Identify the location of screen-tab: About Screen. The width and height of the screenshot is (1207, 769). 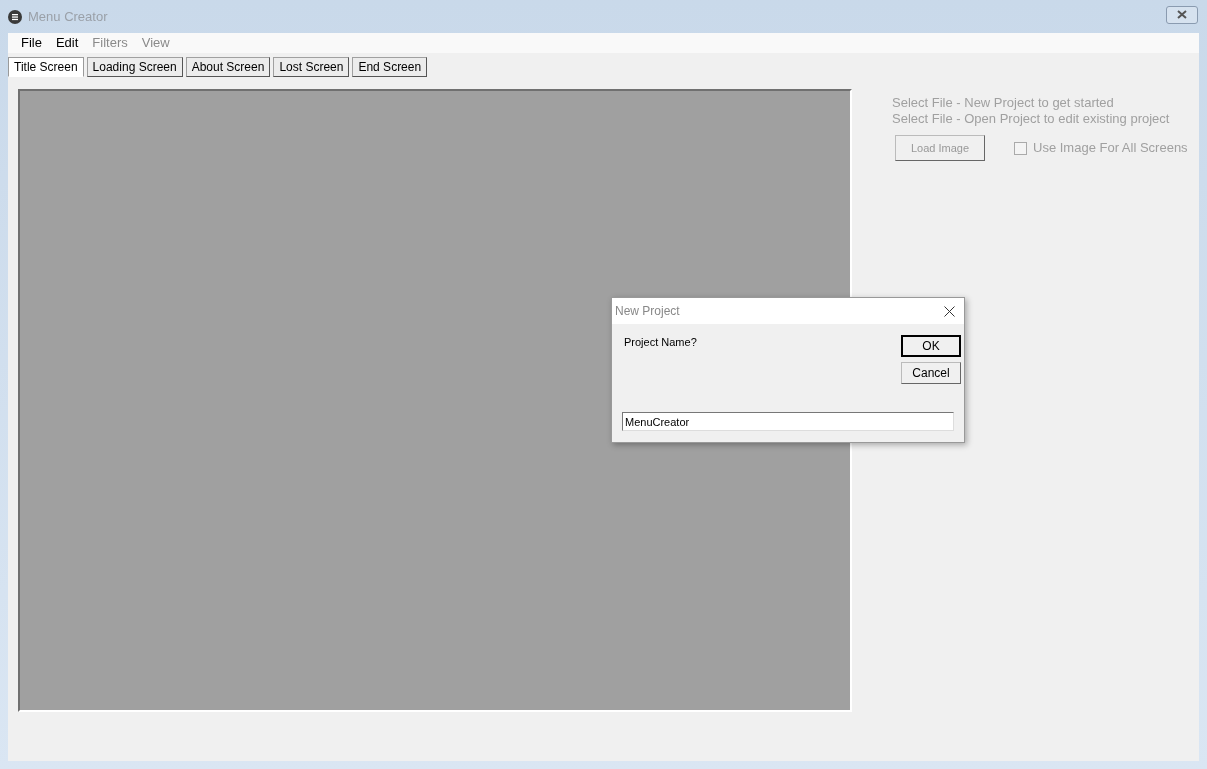
(228, 67).